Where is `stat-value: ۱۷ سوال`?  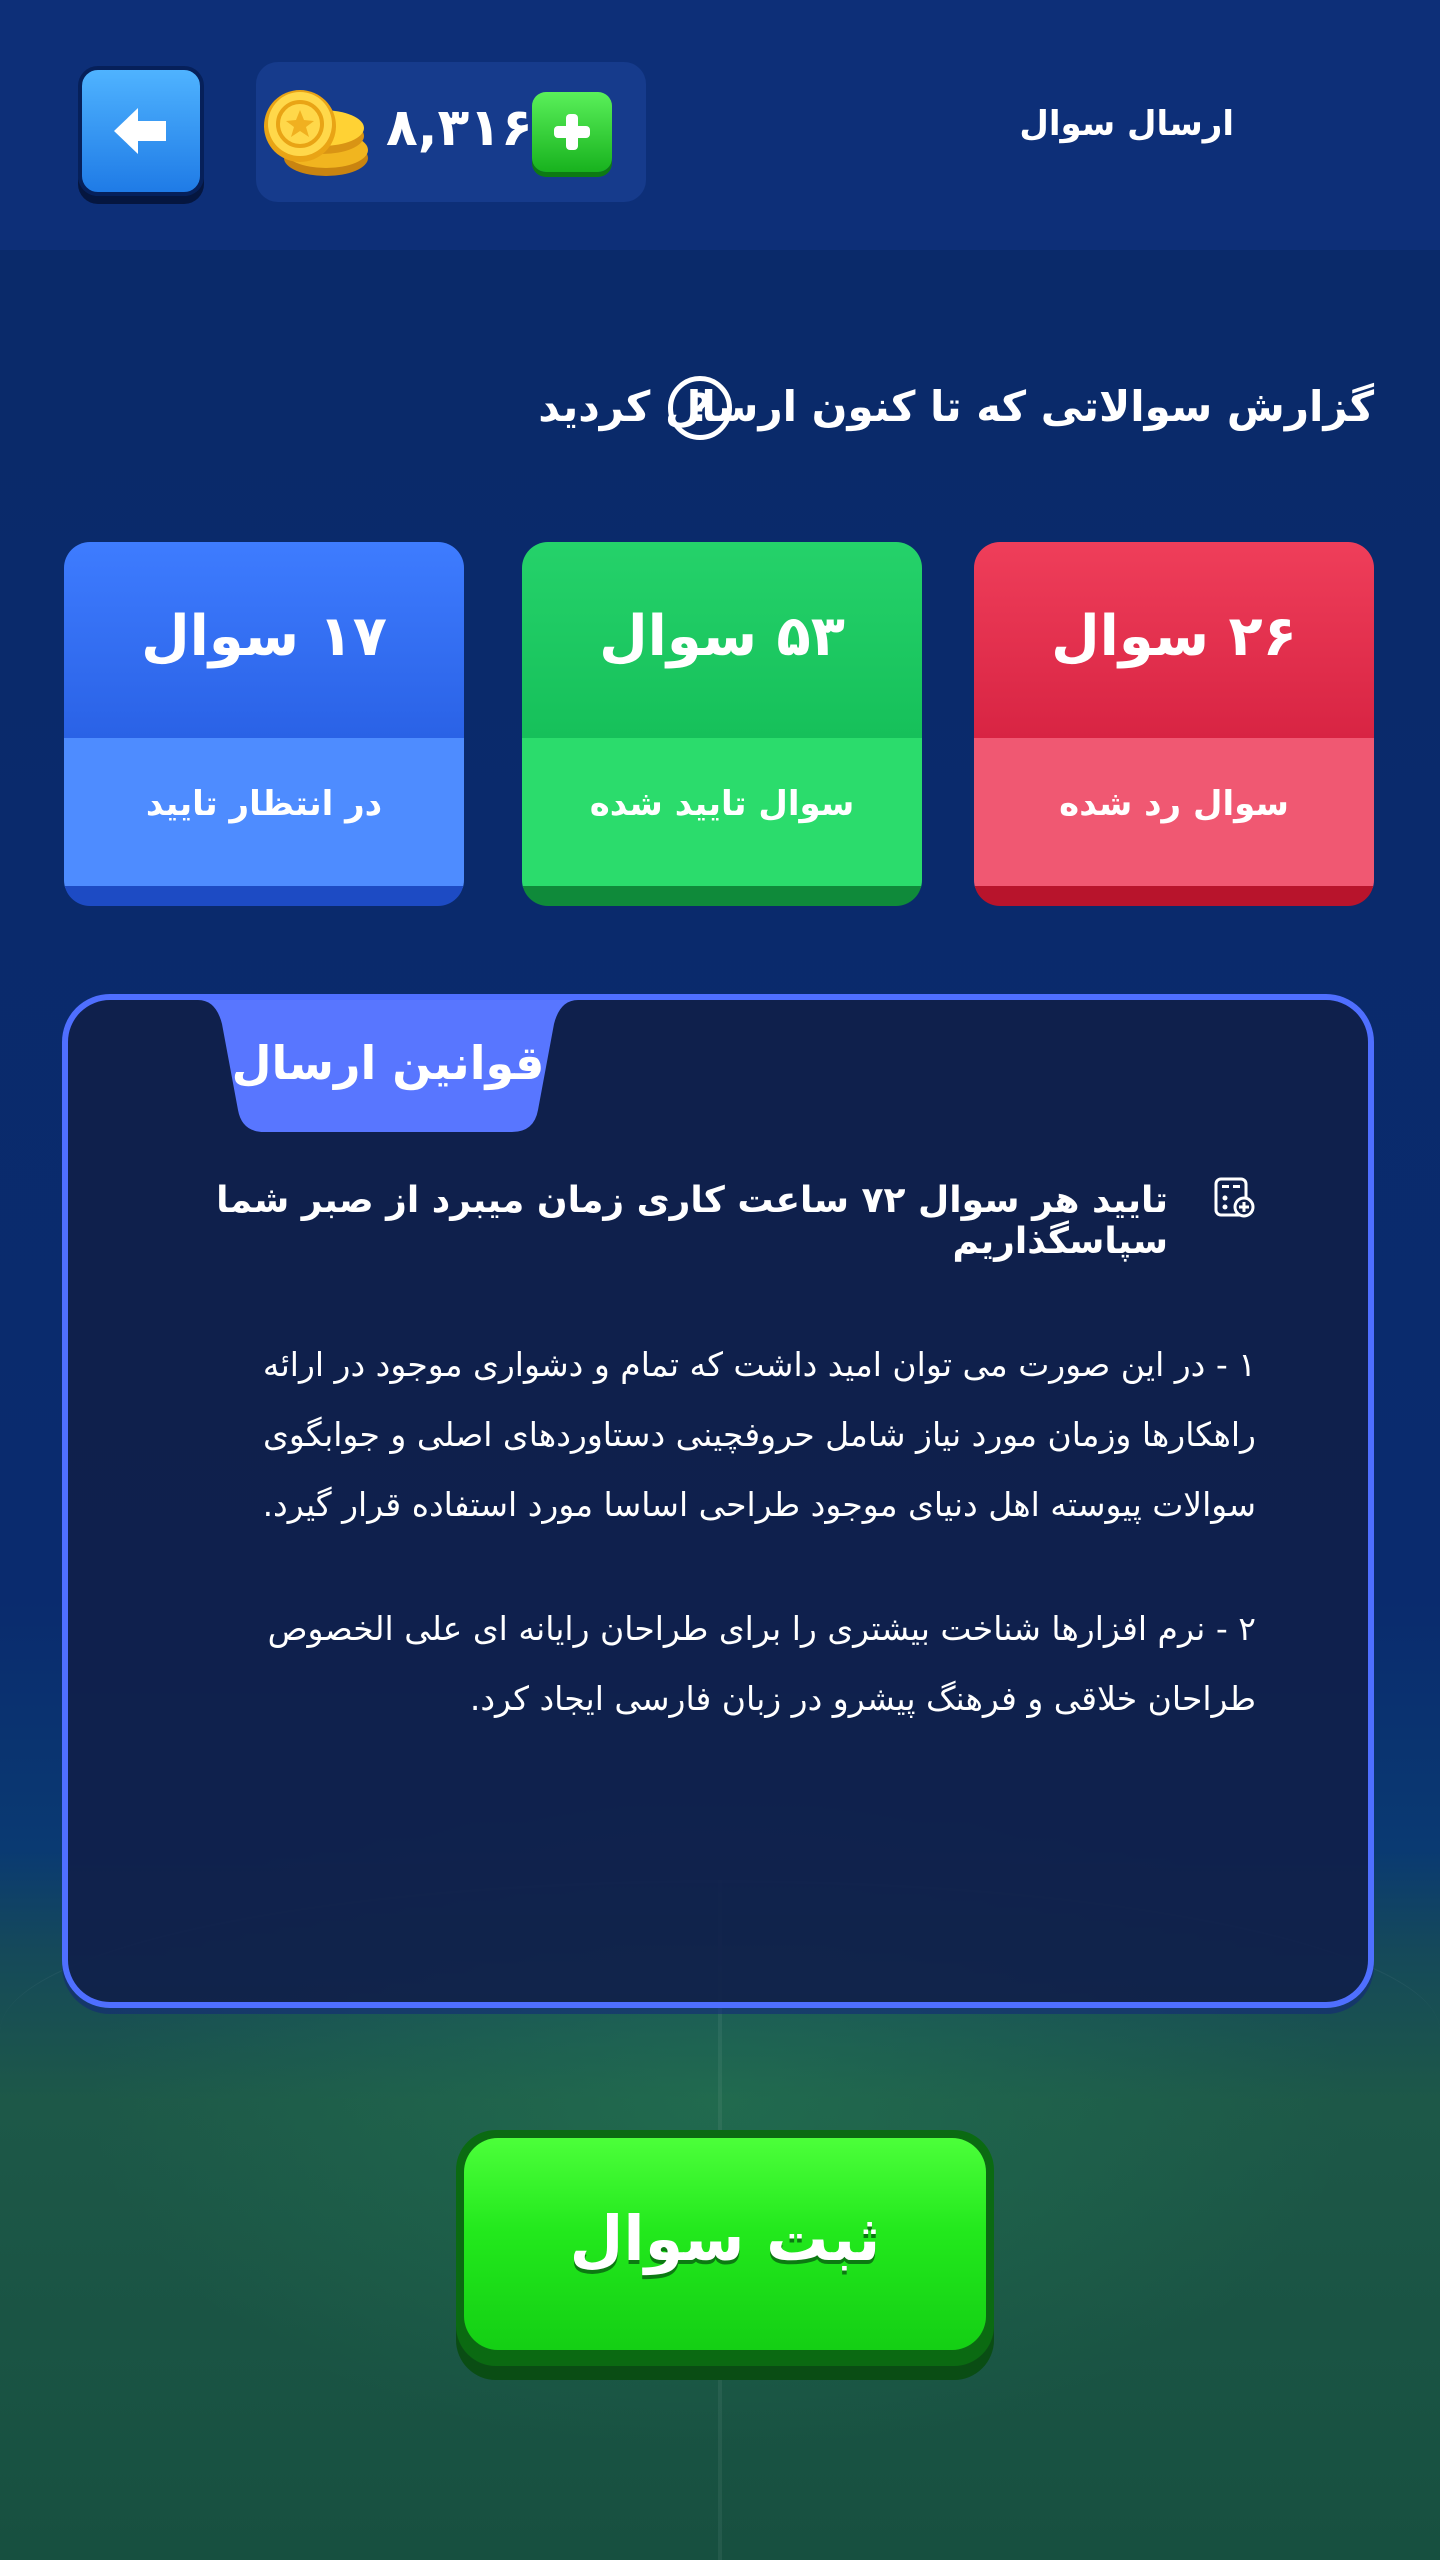
stat-value: ۱۷ سوال is located at coordinates (264, 636).